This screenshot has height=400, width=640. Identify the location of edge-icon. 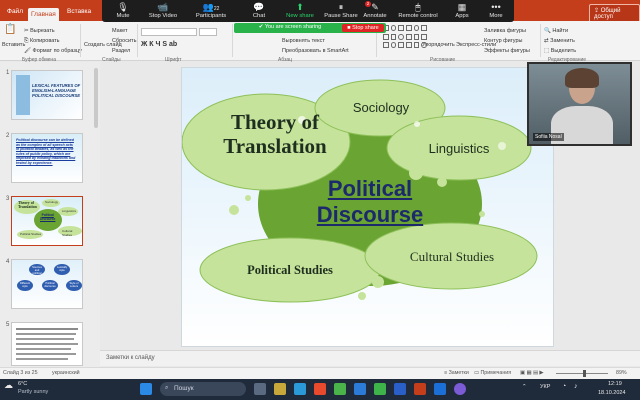
(300, 389).